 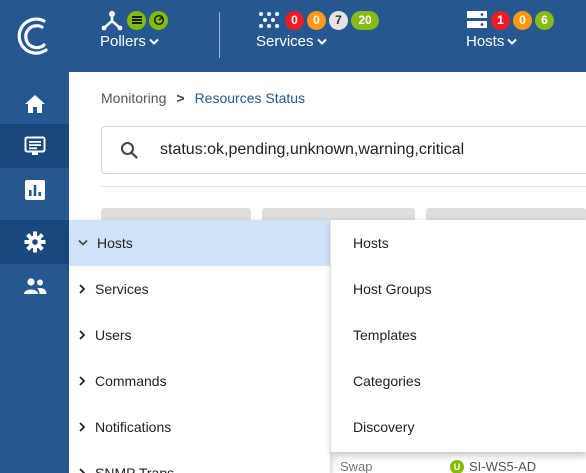 What do you see at coordinates (133, 427) in the screenshot?
I see `menu-item-label: Notifications` at bounding box center [133, 427].